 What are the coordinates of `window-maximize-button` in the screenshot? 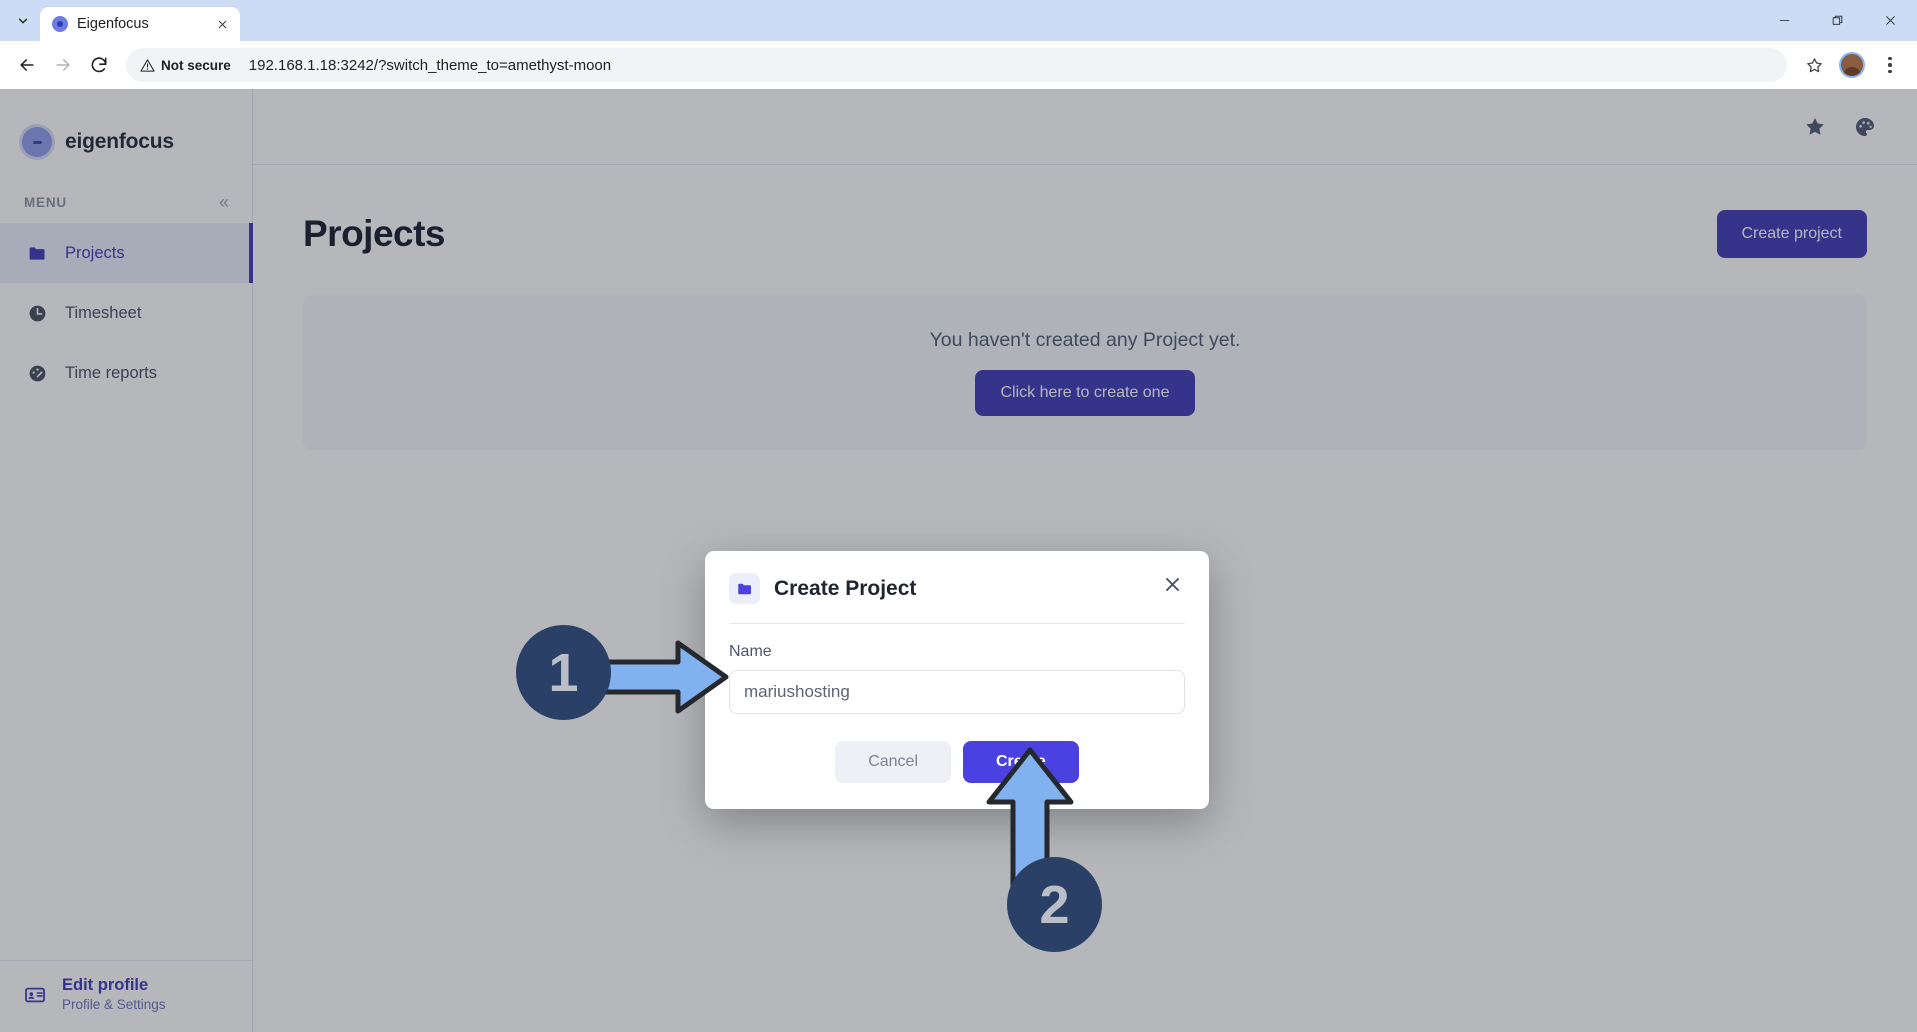 It's located at (1837, 20).